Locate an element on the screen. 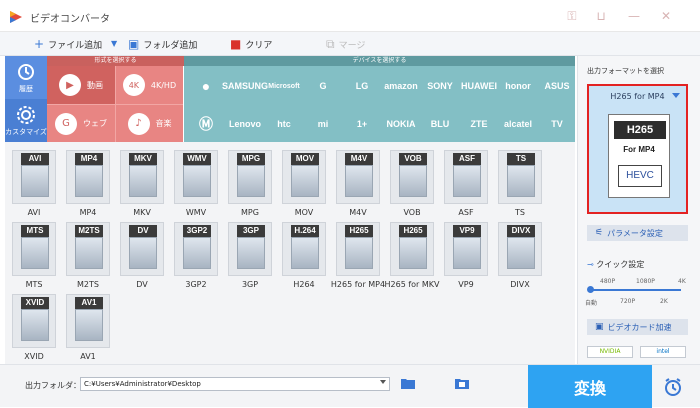  device-1-3: Microsoft is located at coordinates (284, 86).